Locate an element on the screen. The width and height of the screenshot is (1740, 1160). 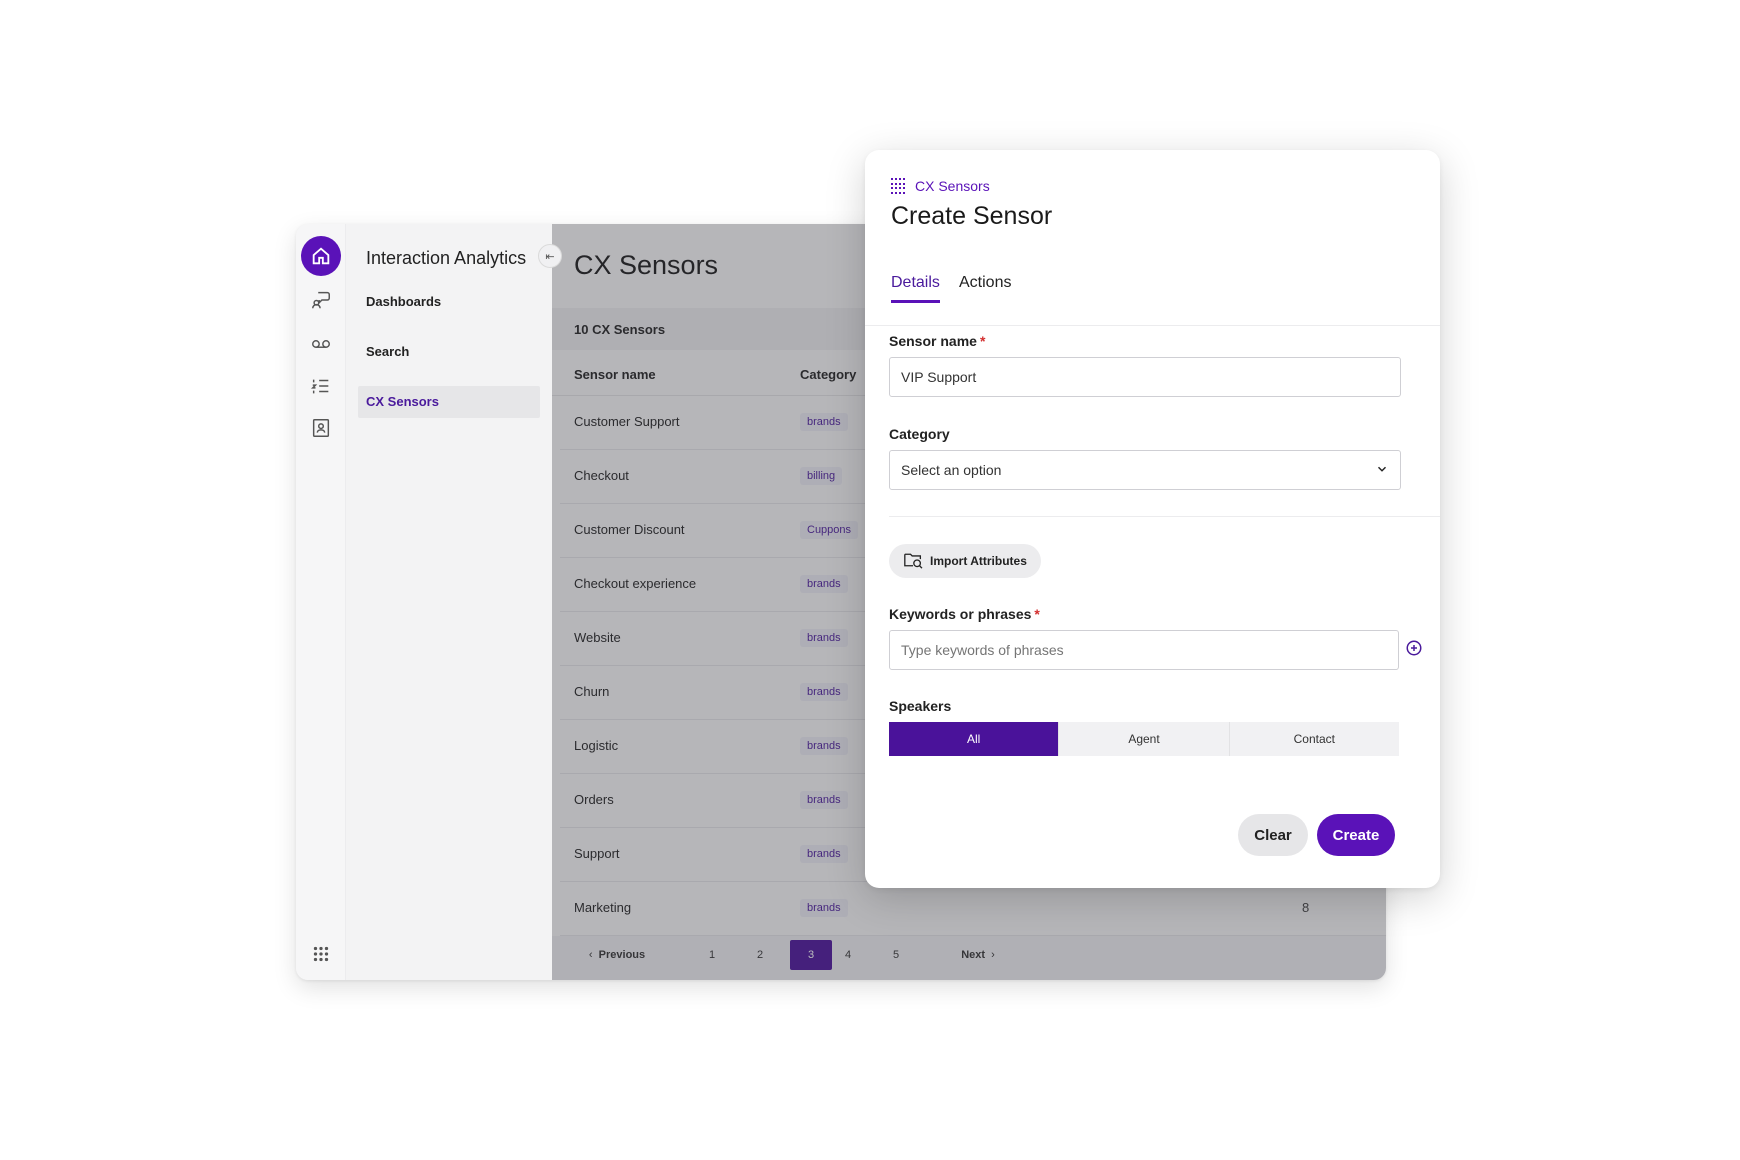
list-icon is located at coordinates (321, 386).